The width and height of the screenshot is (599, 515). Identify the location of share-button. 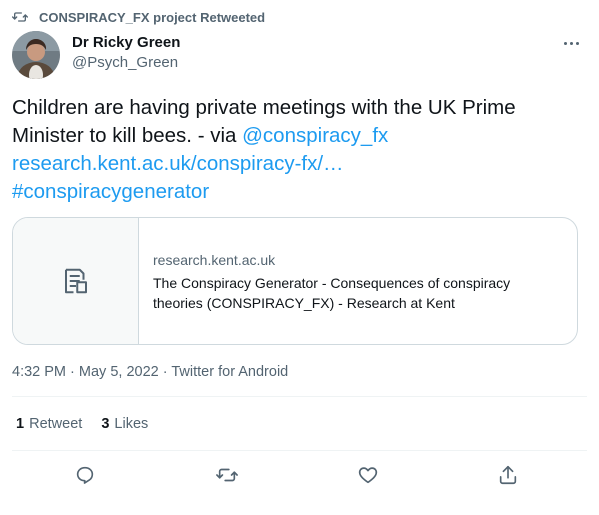
(508, 475).